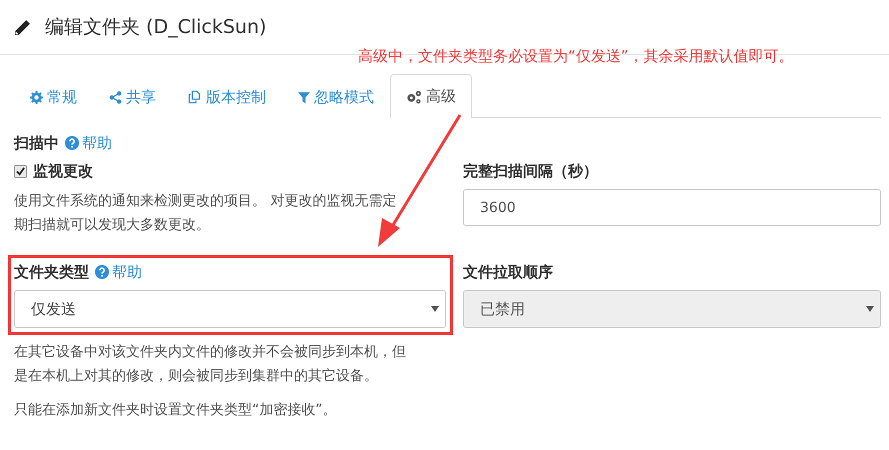  Describe the element at coordinates (22, 27) in the screenshot. I see `pencil-icon` at that location.